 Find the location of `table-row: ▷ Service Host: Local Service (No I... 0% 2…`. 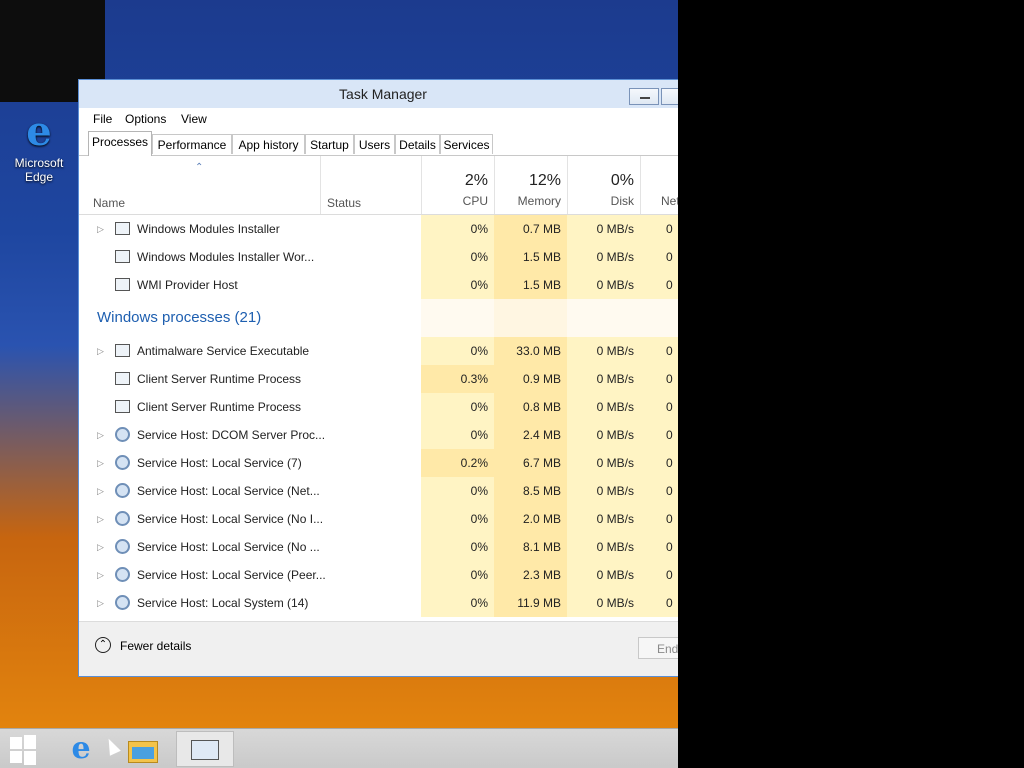

table-row: ▷ Service Host: Local Service (No I... 0% 2… is located at coordinates (378, 529).